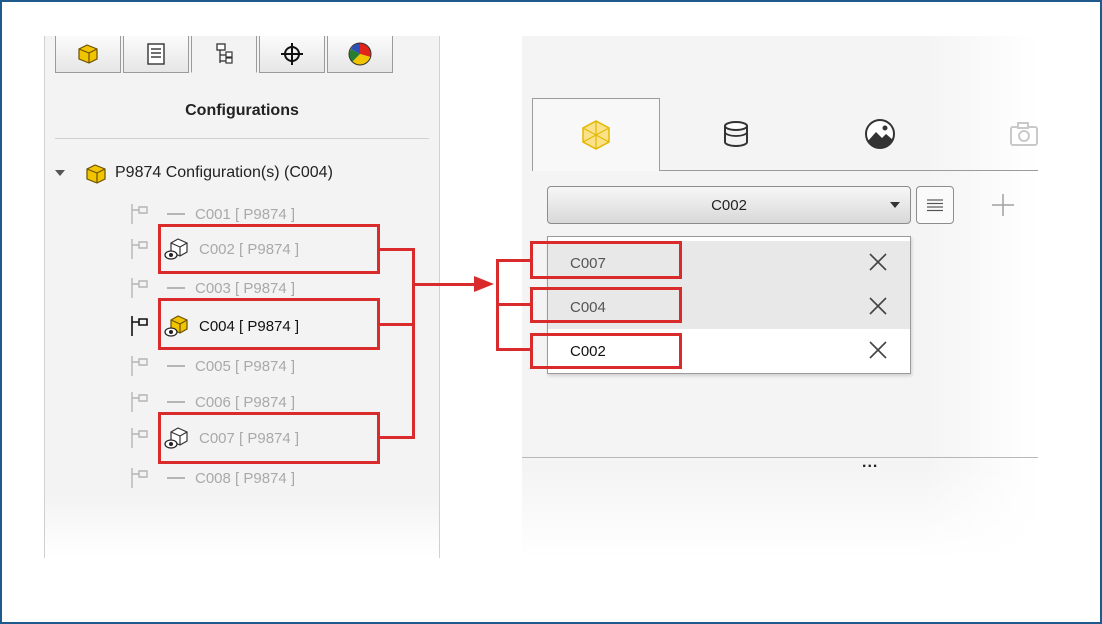 This screenshot has width=1102, height=624. I want to click on configuration-dropdown: C002, so click(729, 205).